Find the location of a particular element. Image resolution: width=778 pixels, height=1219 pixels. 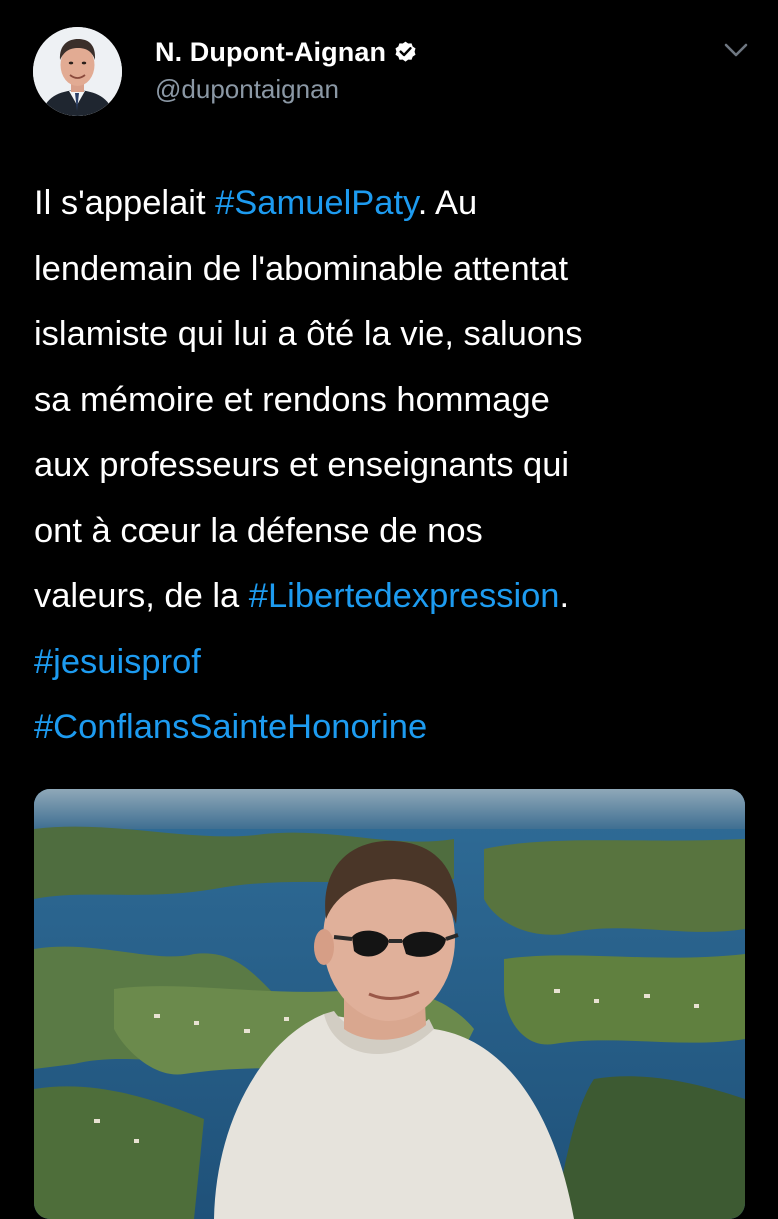

tweet-text-line: lendemain de l'abominable attentat is located at coordinates (394, 270).